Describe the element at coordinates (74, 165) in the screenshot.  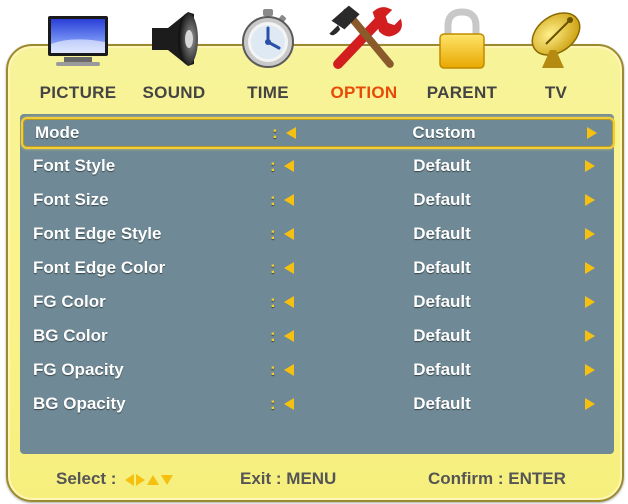
I see `row-label: Font Style` at that location.